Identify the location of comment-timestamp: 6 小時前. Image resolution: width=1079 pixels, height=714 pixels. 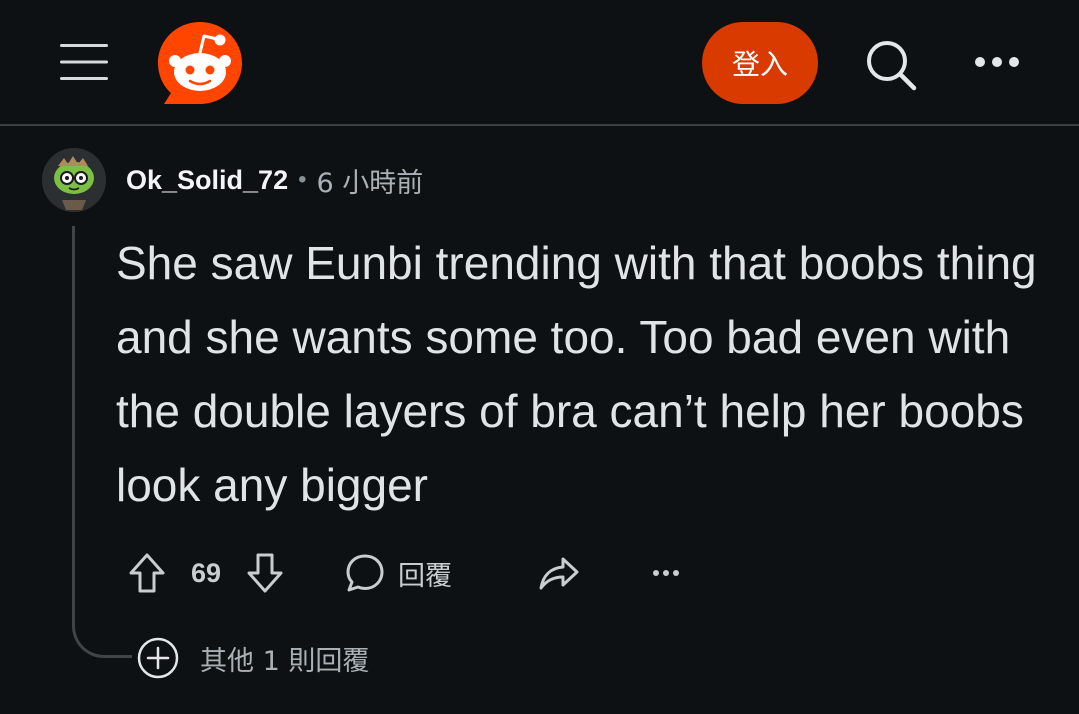
(370, 183).